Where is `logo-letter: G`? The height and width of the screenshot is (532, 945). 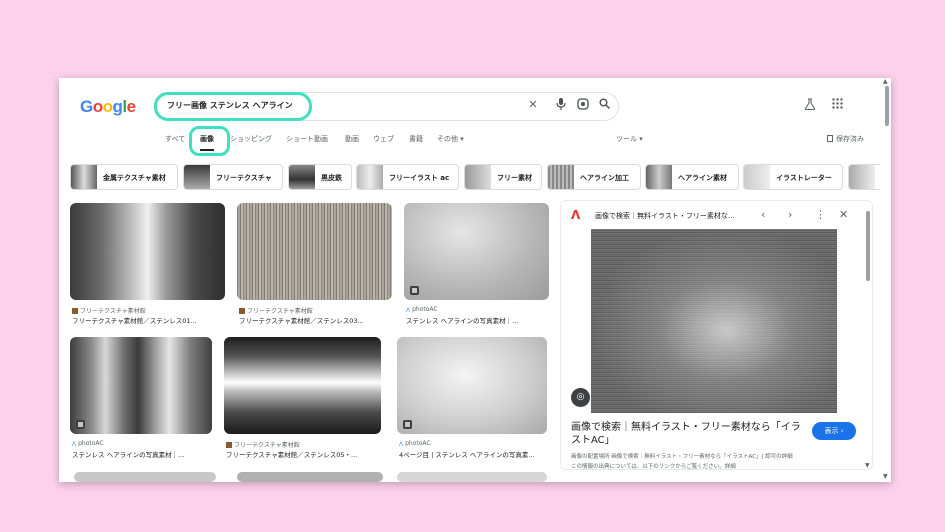 logo-letter: G is located at coordinates (86, 106).